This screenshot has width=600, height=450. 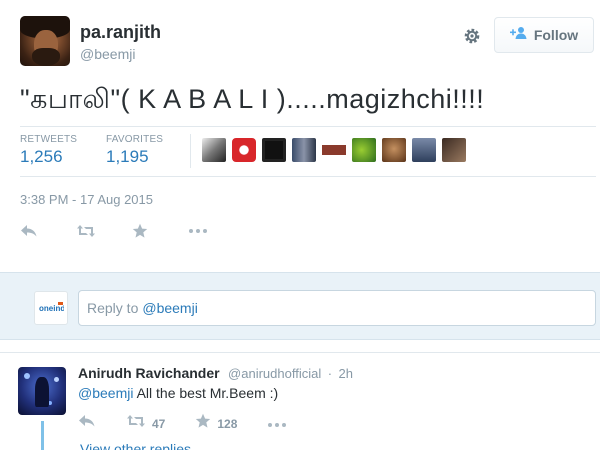 I want to click on reply-more-button, so click(x=277, y=424).